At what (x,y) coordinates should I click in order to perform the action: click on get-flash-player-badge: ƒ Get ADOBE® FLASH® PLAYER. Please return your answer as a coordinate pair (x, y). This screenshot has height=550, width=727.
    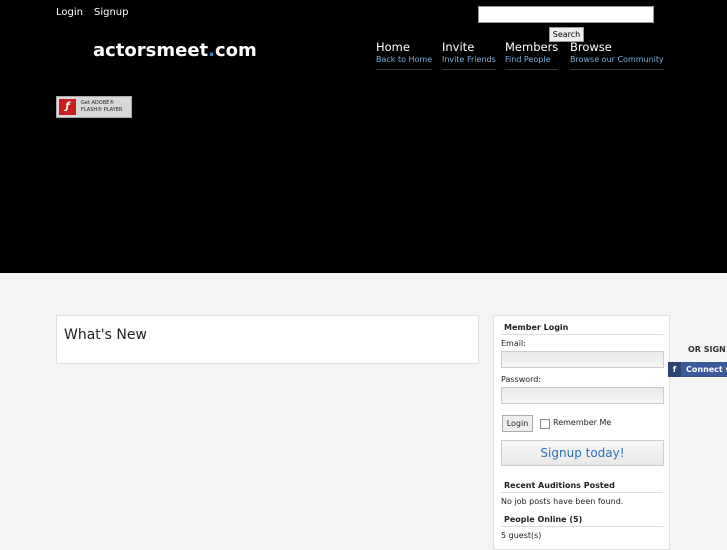
    Looking at the image, I should click on (94, 107).